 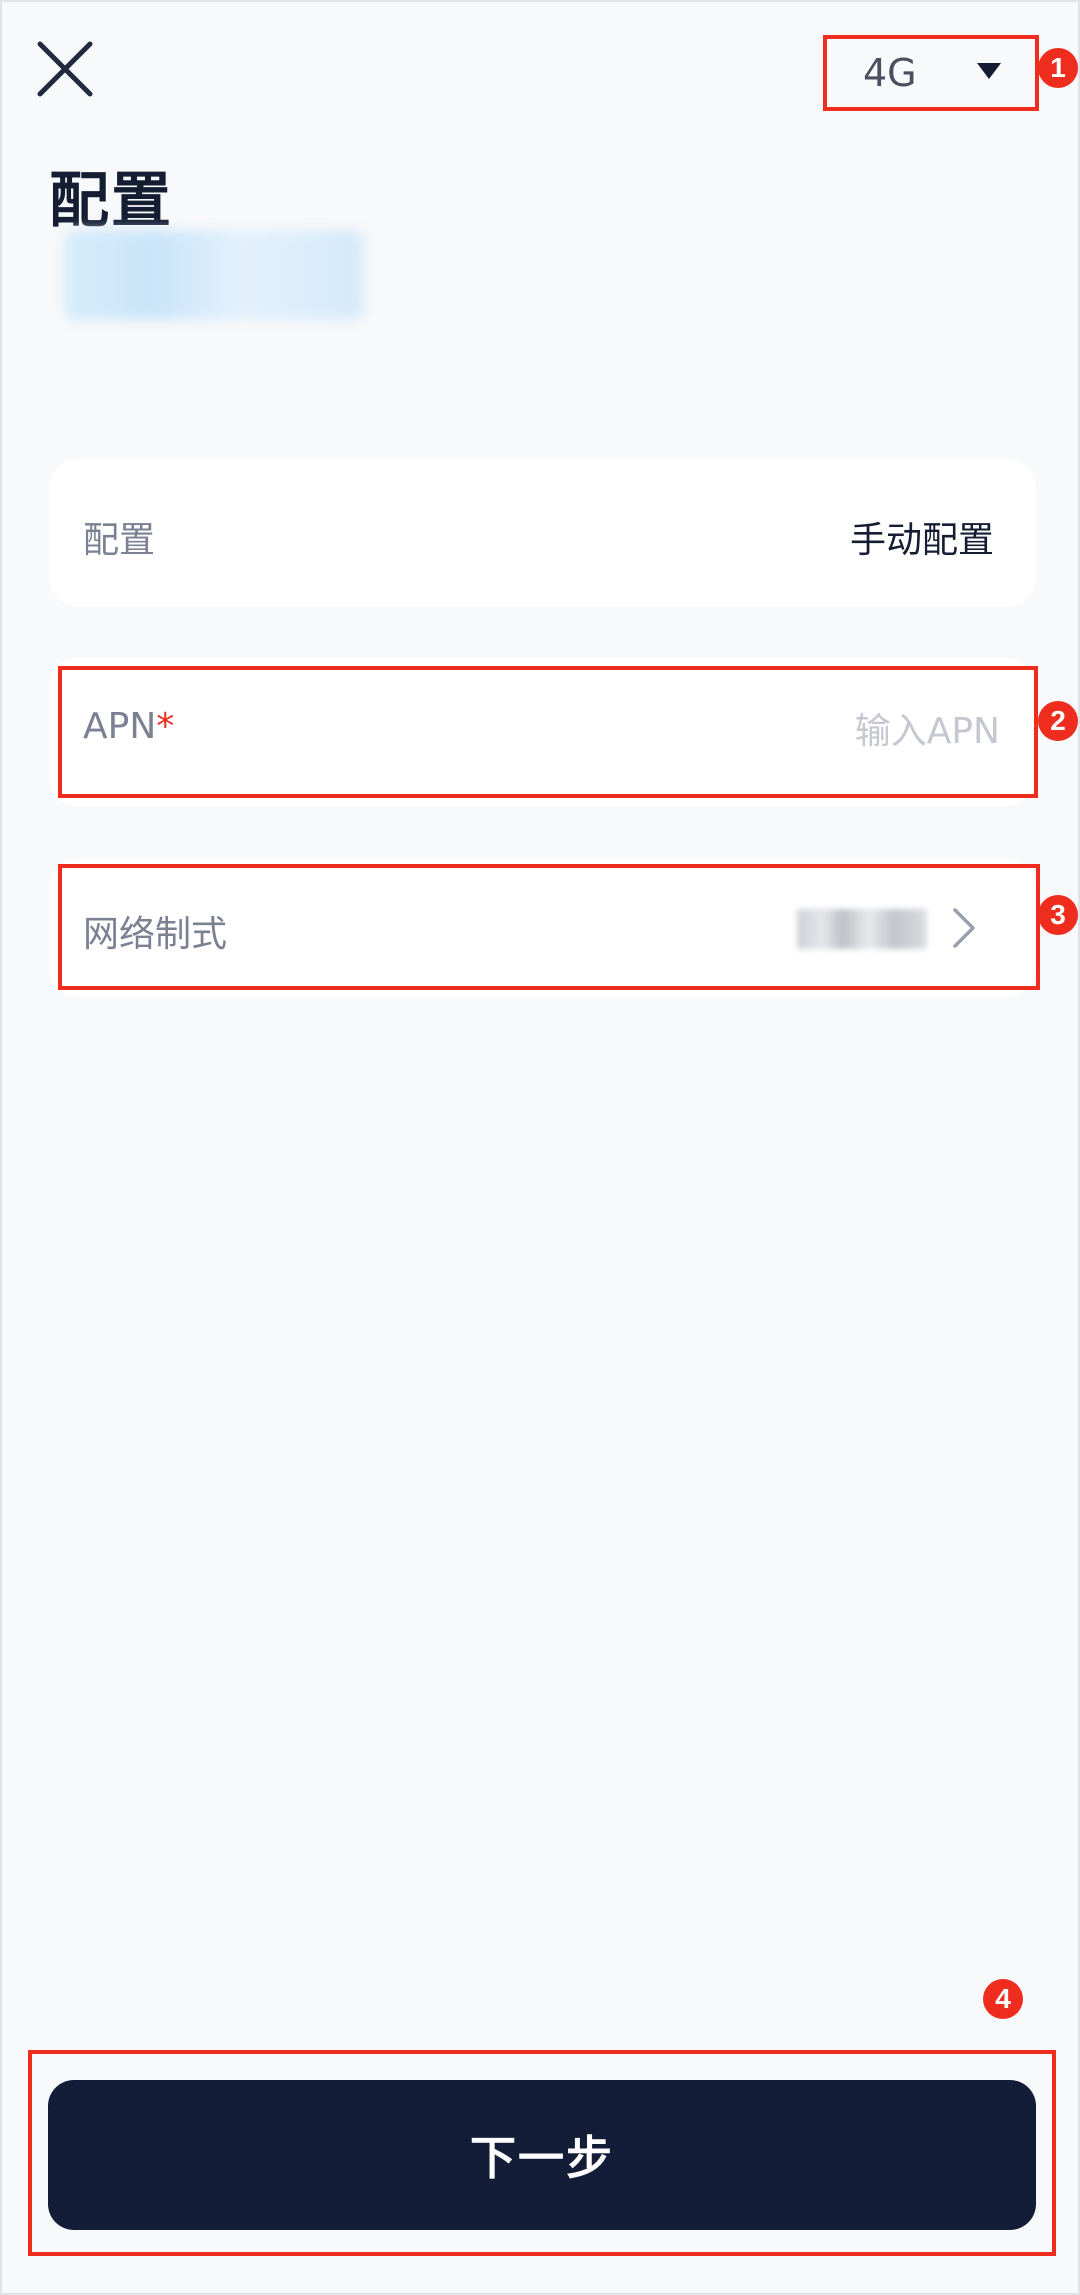 I want to click on annotation-marker-3: 3, so click(x=1058, y=915).